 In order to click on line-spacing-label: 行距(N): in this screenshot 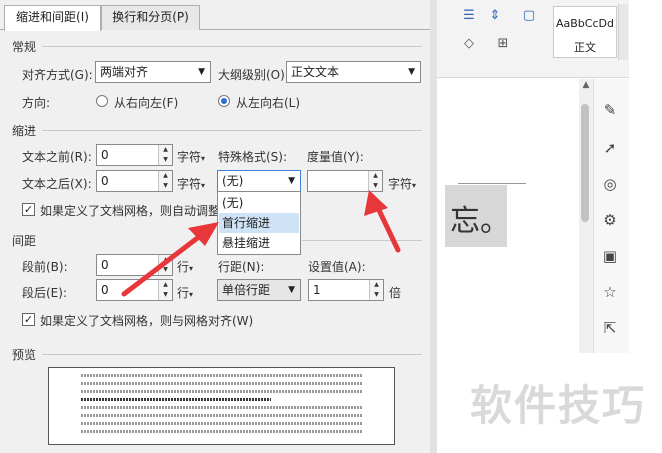, I will do `click(241, 267)`.